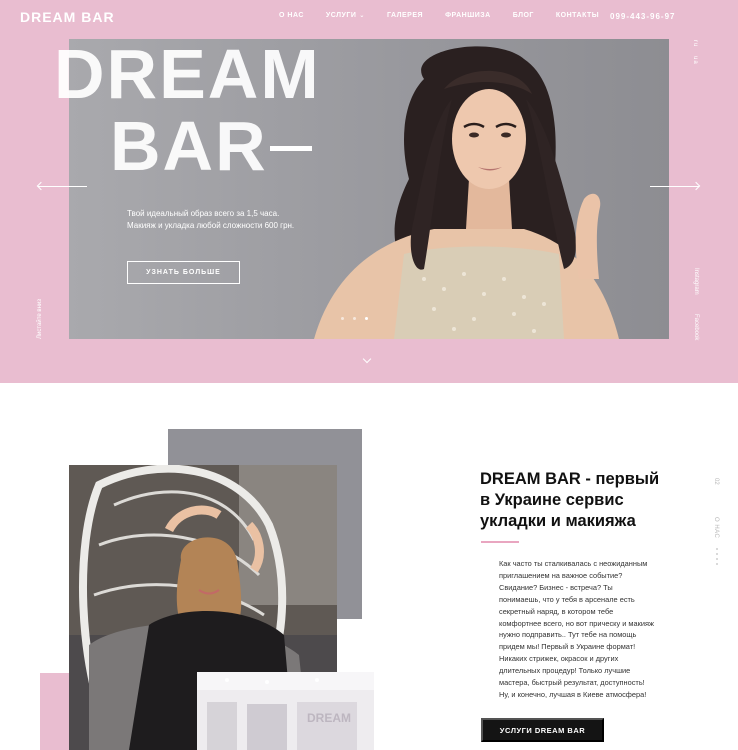 This screenshot has width=738, height=750. Describe the element at coordinates (67, 17) in the screenshot. I see `logo: DREAM BAR` at that location.